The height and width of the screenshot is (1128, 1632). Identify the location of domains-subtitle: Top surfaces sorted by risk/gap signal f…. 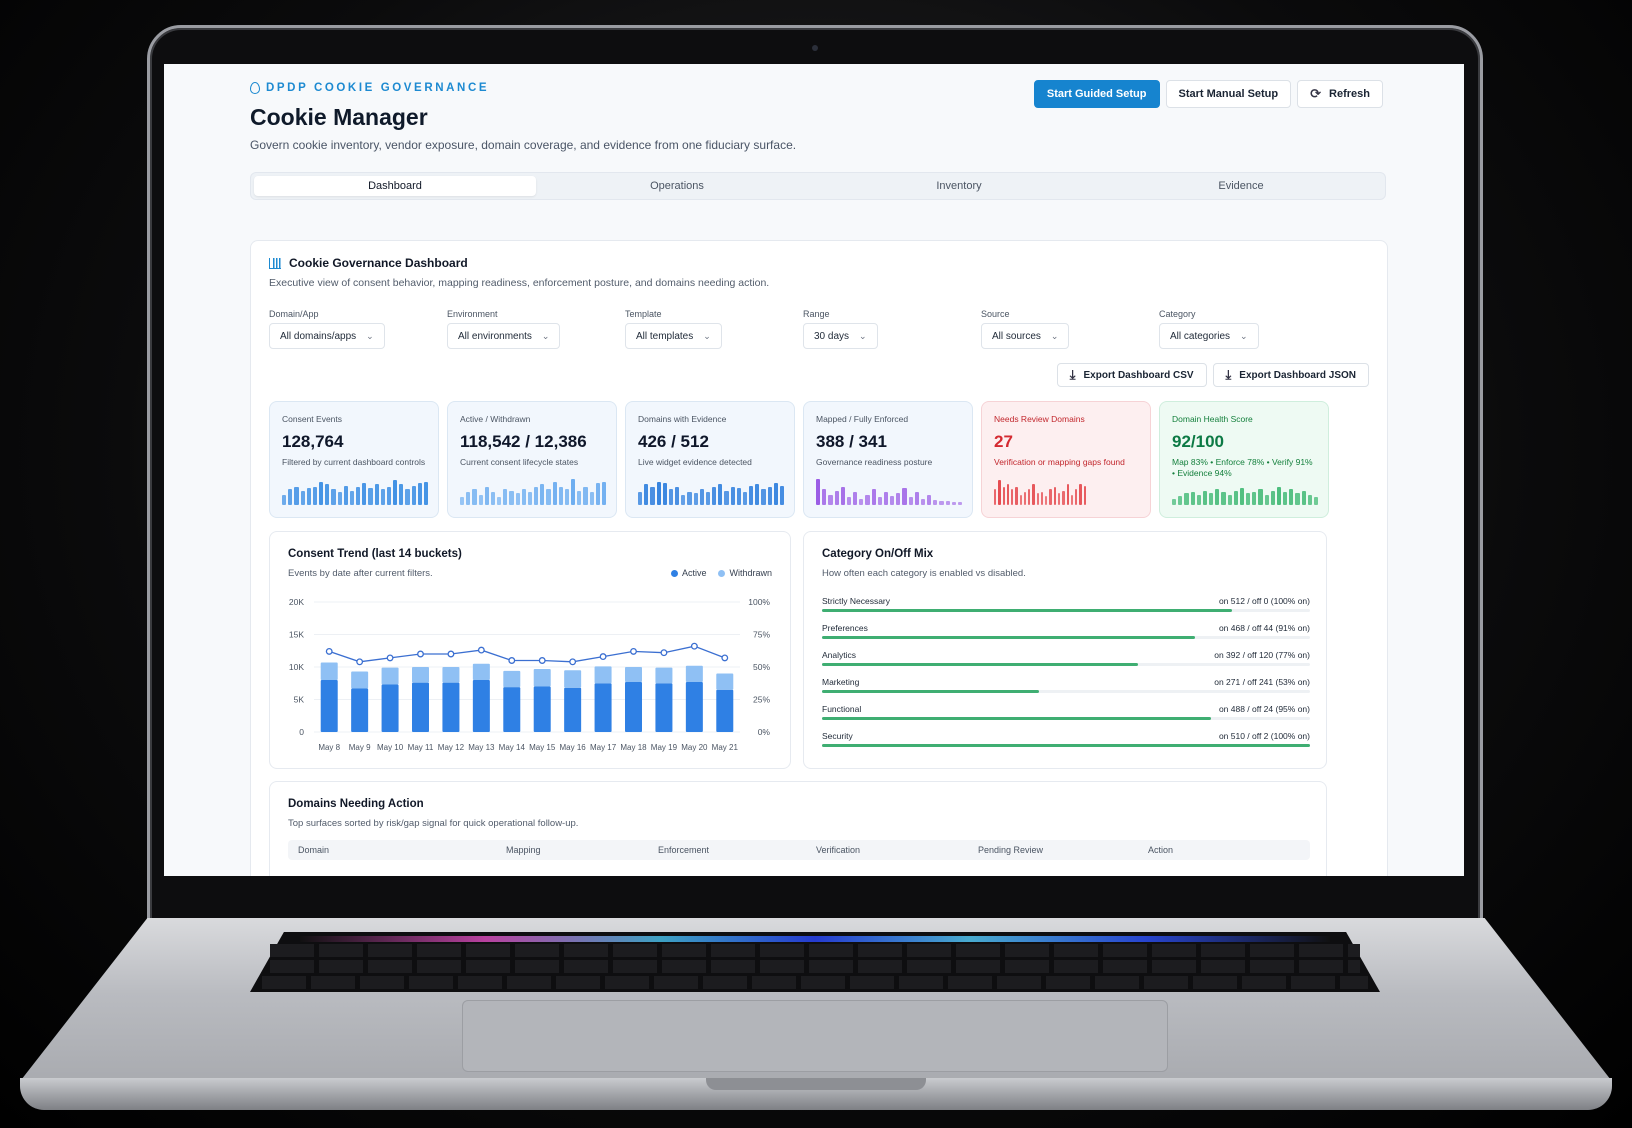
(433, 823).